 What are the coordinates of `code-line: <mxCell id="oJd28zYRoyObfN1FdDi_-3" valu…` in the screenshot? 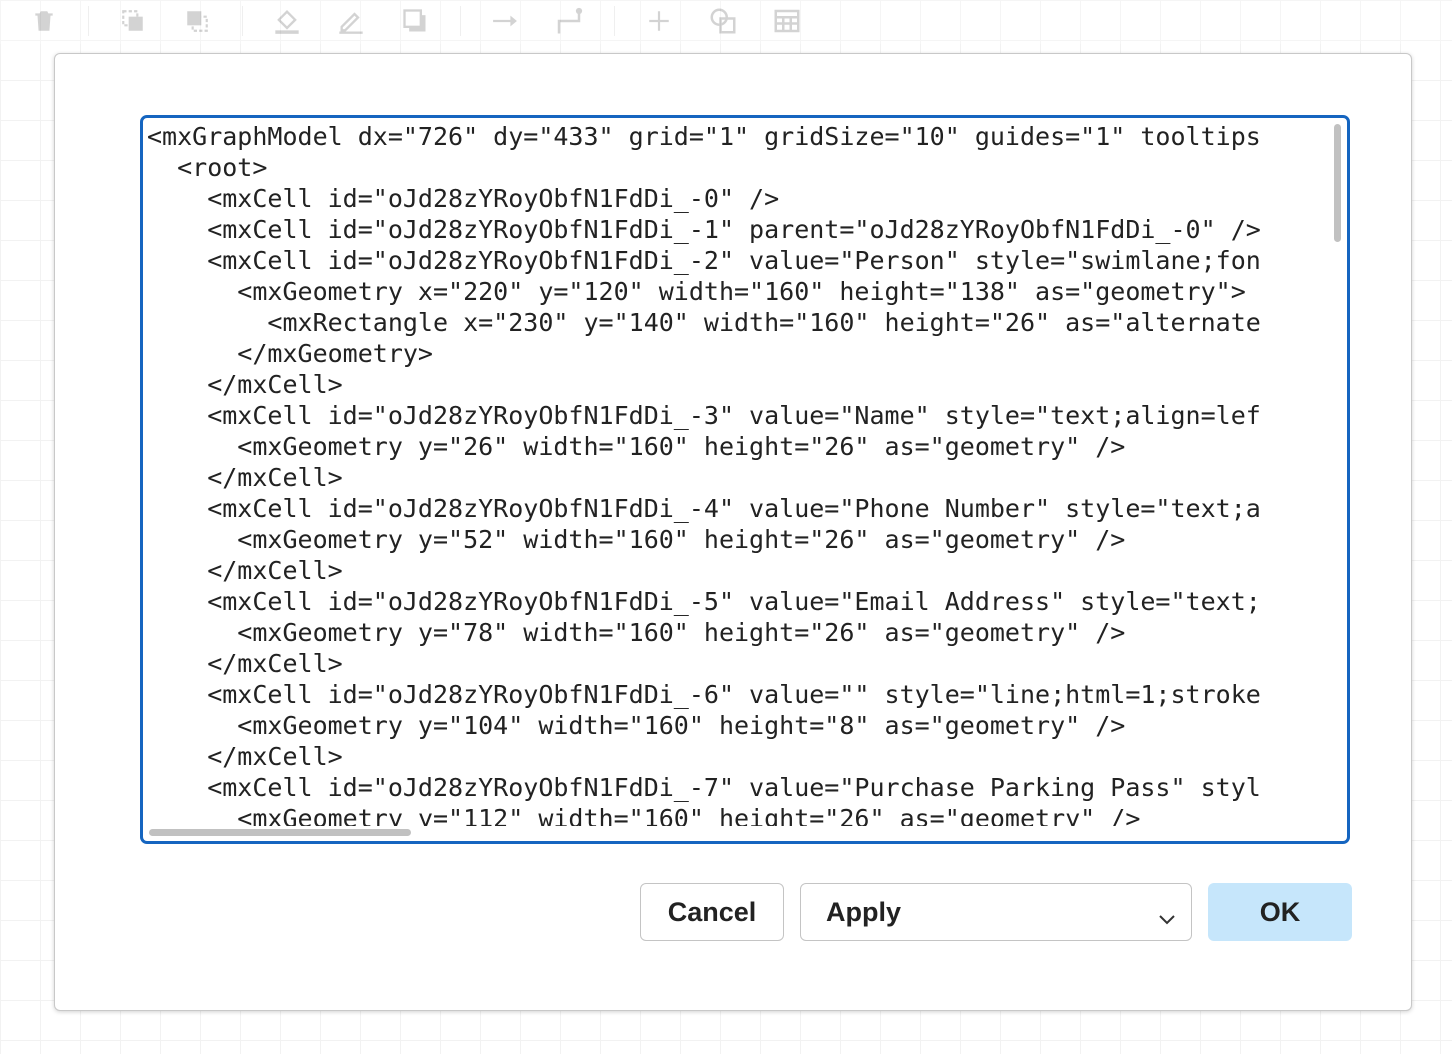 It's located at (704, 415).